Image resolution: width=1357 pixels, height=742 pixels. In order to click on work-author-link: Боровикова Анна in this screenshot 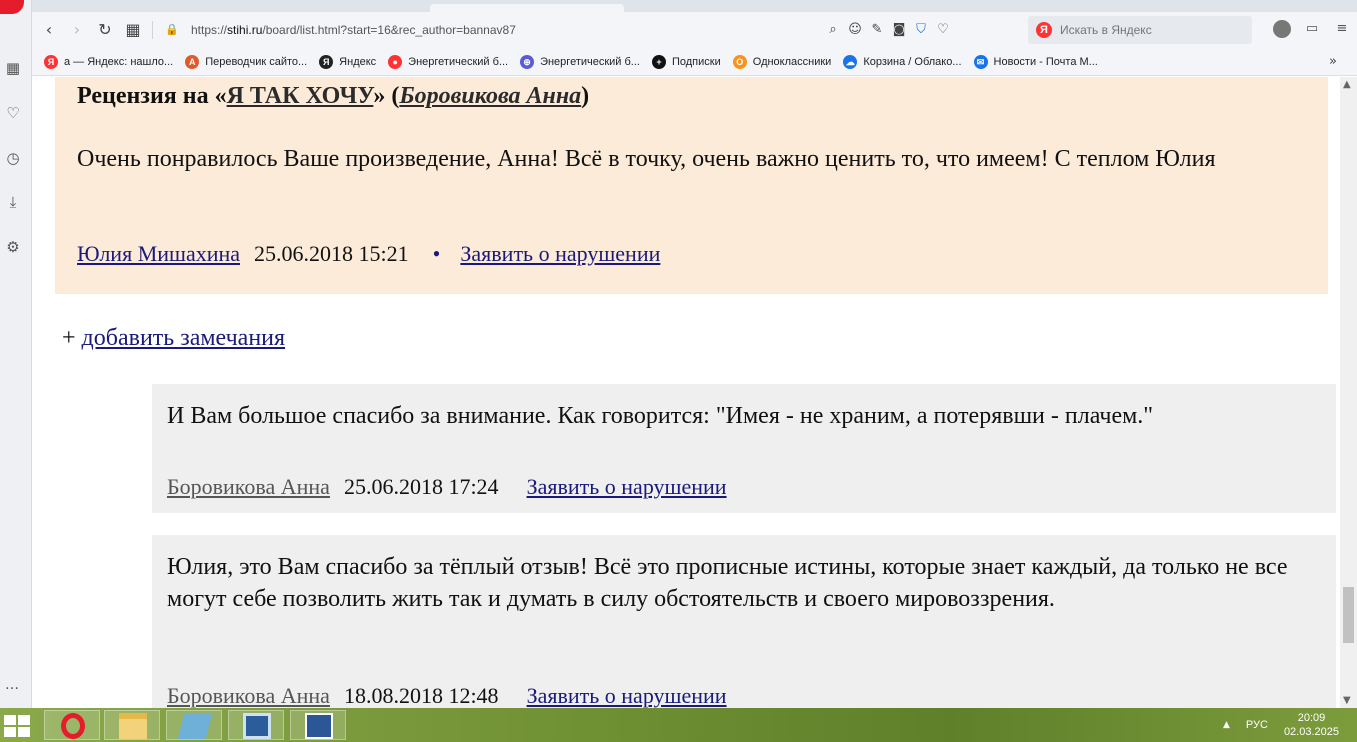, I will do `click(490, 96)`.